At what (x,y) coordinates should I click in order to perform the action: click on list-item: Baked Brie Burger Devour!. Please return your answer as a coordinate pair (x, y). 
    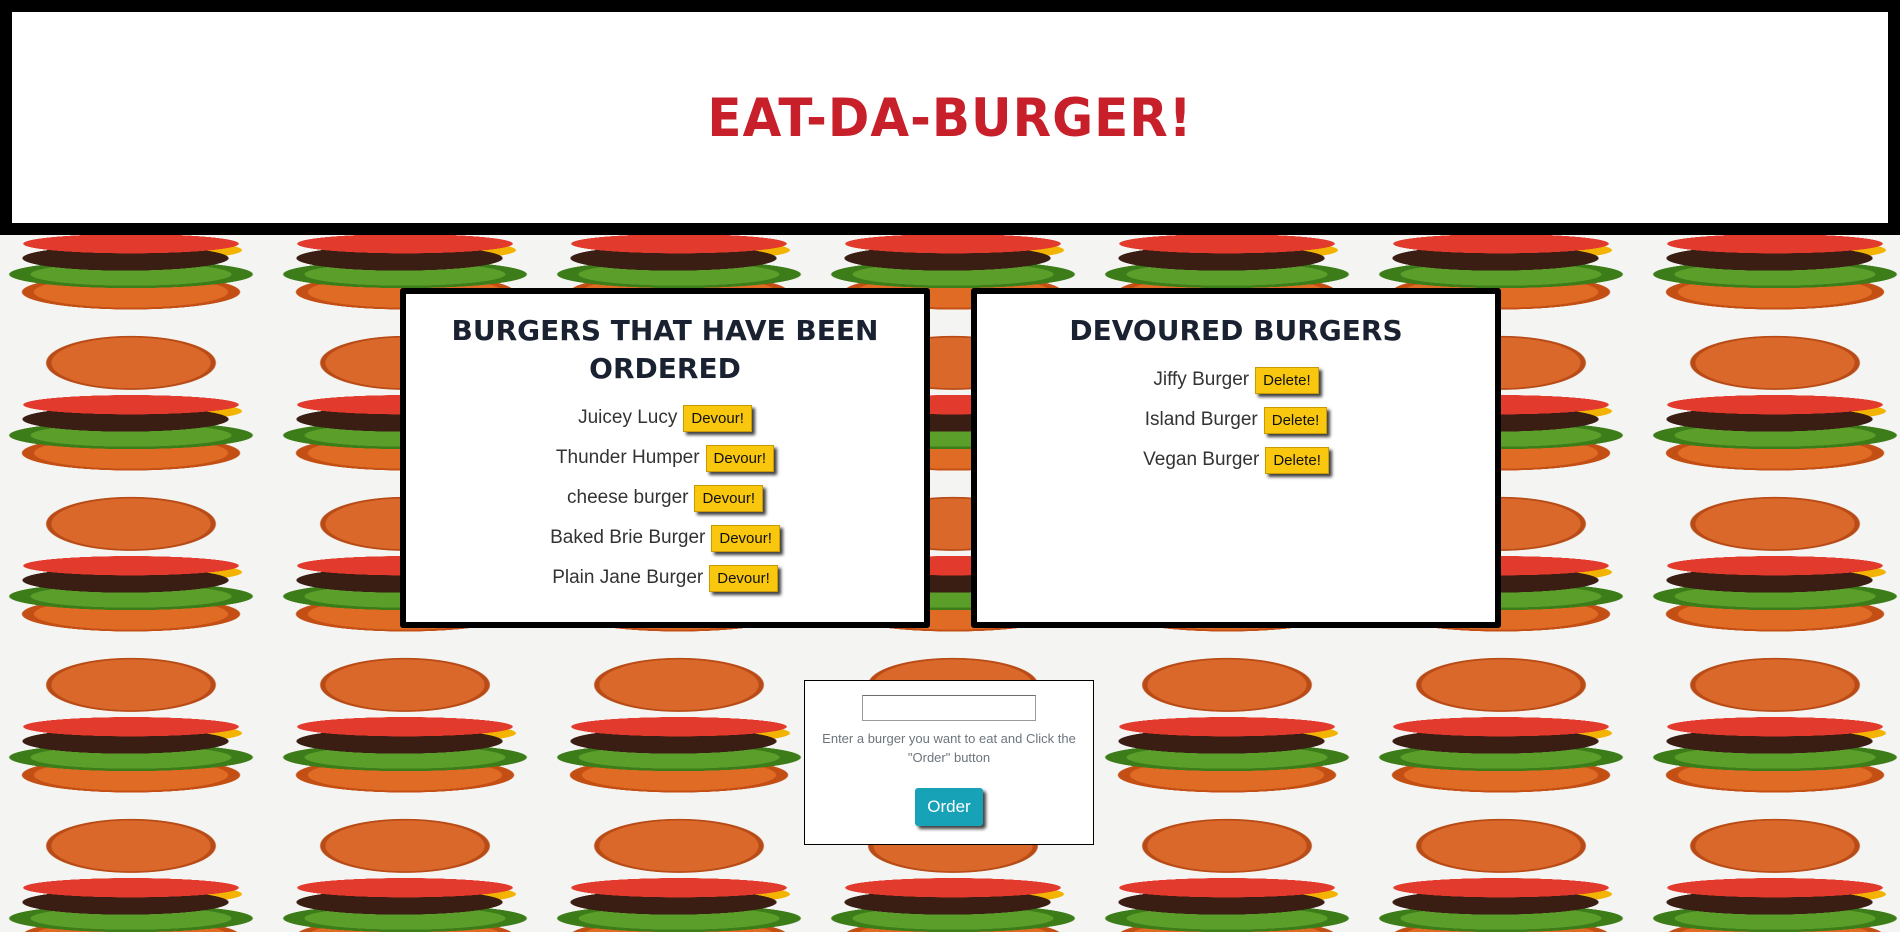
    Looking at the image, I should click on (665, 538).